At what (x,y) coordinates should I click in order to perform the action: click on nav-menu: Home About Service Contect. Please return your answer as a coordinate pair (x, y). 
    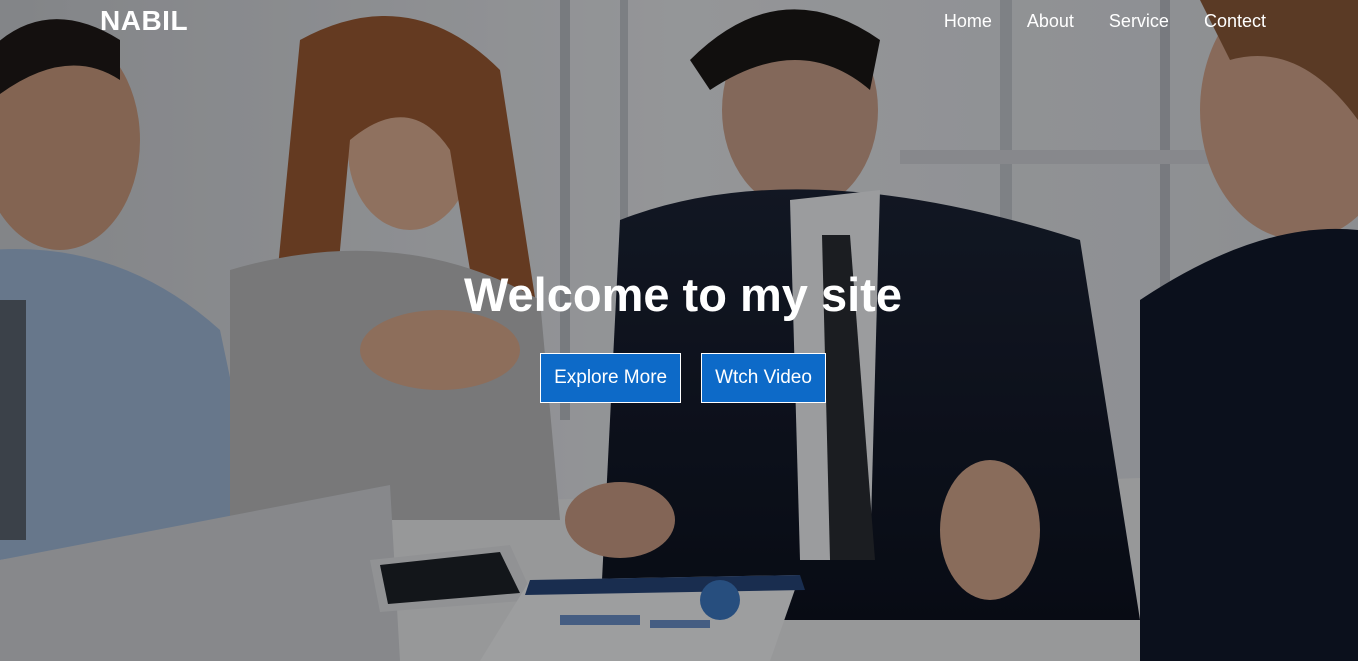
    Looking at the image, I should click on (1087, 21).